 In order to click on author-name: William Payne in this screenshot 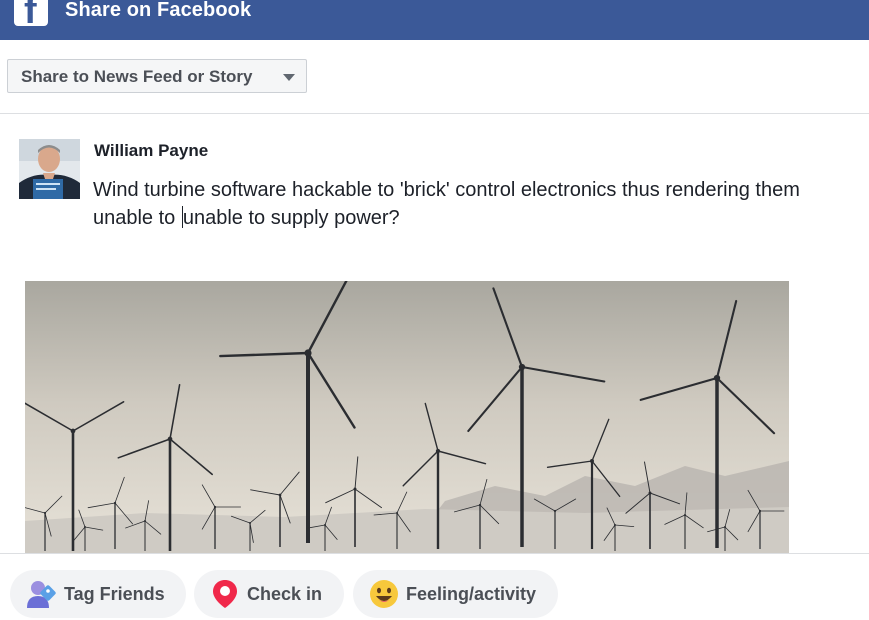, I will do `click(151, 150)`.